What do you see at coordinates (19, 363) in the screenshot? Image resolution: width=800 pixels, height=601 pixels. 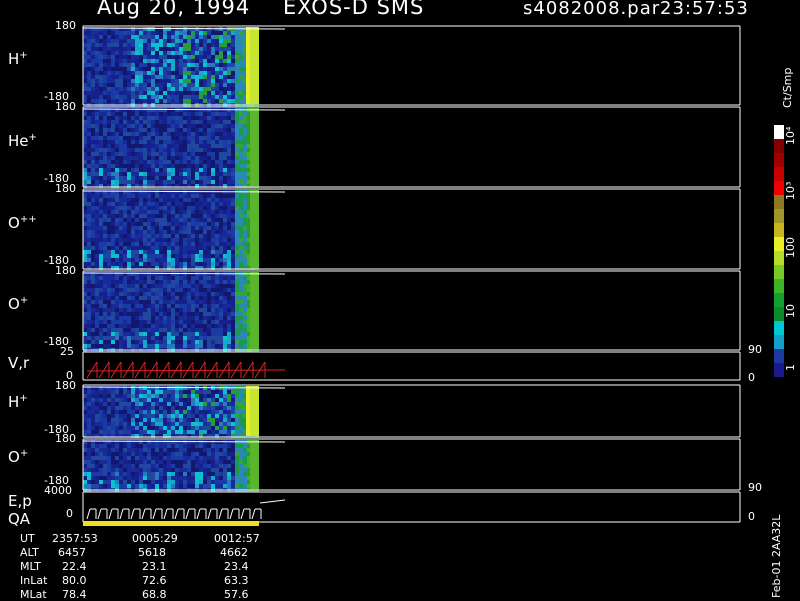 I see `panel-label-vr: V,r` at bounding box center [19, 363].